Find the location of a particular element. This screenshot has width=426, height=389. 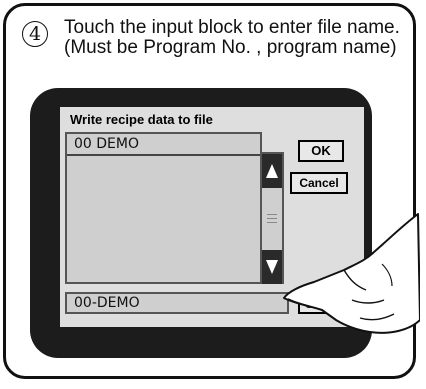

pointing-hand-icon is located at coordinates (351, 273).